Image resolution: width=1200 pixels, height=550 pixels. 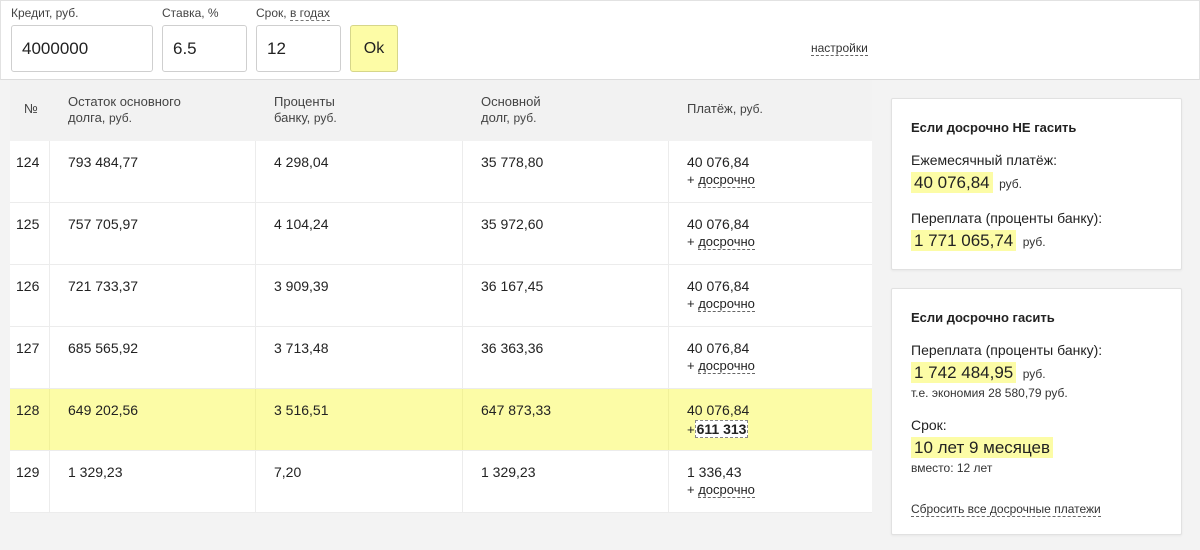 What do you see at coordinates (124, 101) in the screenshot?
I see `col-header-remaining-line1: Остаток основного` at bounding box center [124, 101].